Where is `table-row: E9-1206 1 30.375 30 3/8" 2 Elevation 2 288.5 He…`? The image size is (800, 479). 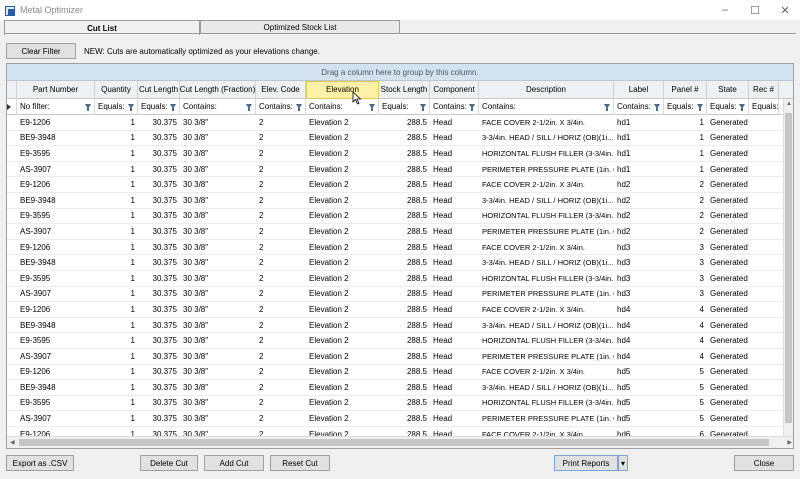 table-row: E9-1206 1 30.375 30 3/8" 2 Elevation 2 288.5 He… is located at coordinates (400, 248).